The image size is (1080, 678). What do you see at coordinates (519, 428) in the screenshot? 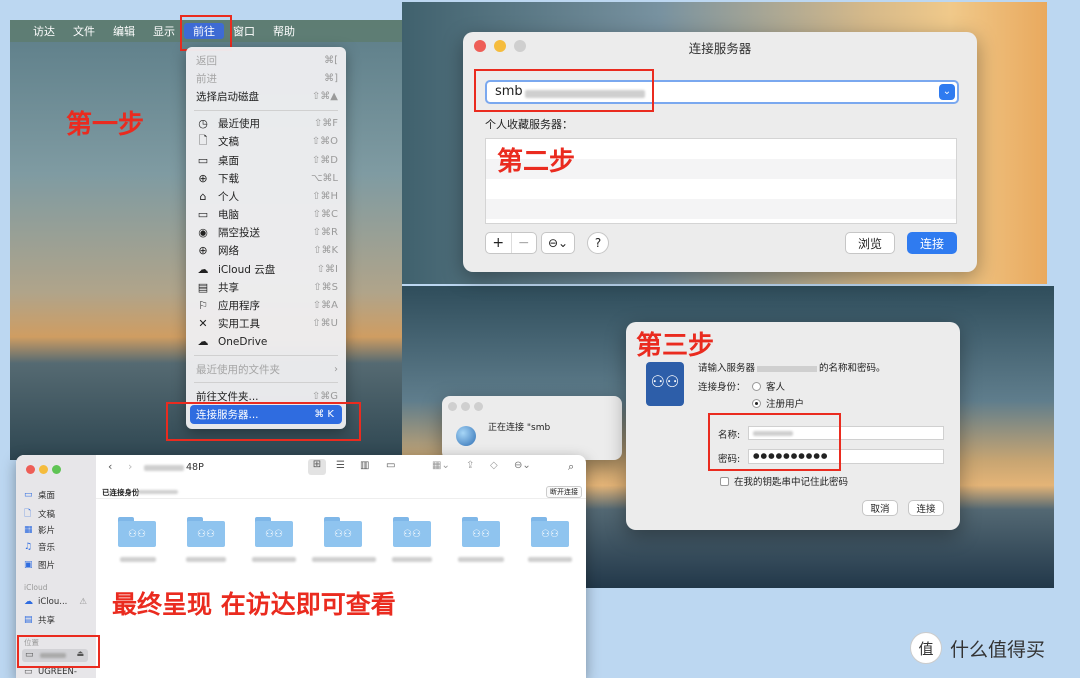
I see `connecting-text: 正在连接 "smb` at bounding box center [519, 428].